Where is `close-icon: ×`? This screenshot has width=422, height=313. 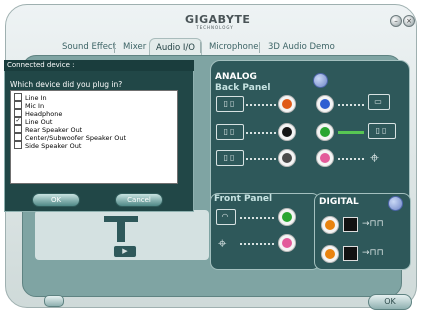 close-icon: × is located at coordinates (409, 21).